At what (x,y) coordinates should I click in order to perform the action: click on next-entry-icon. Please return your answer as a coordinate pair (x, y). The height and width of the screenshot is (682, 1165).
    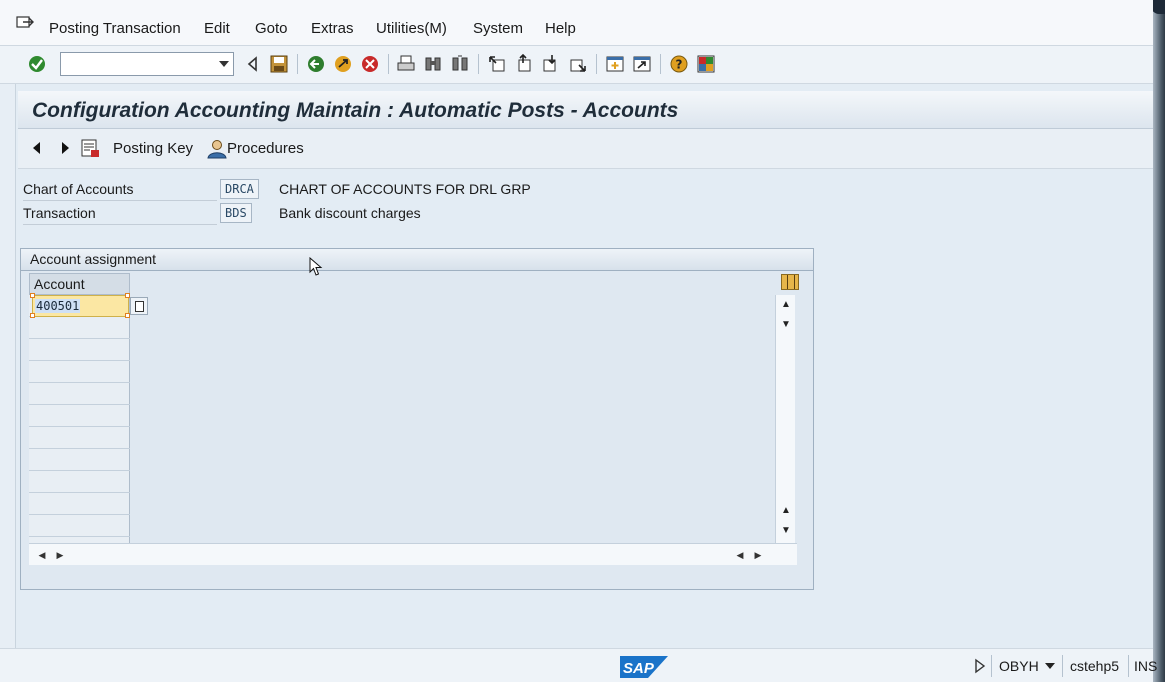
    Looking at the image, I should click on (65, 148).